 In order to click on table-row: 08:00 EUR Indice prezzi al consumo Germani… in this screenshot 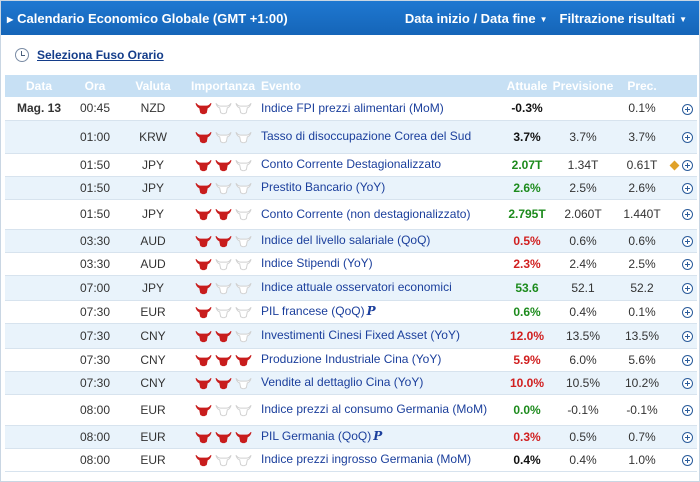, I will do `click(351, 409)`.